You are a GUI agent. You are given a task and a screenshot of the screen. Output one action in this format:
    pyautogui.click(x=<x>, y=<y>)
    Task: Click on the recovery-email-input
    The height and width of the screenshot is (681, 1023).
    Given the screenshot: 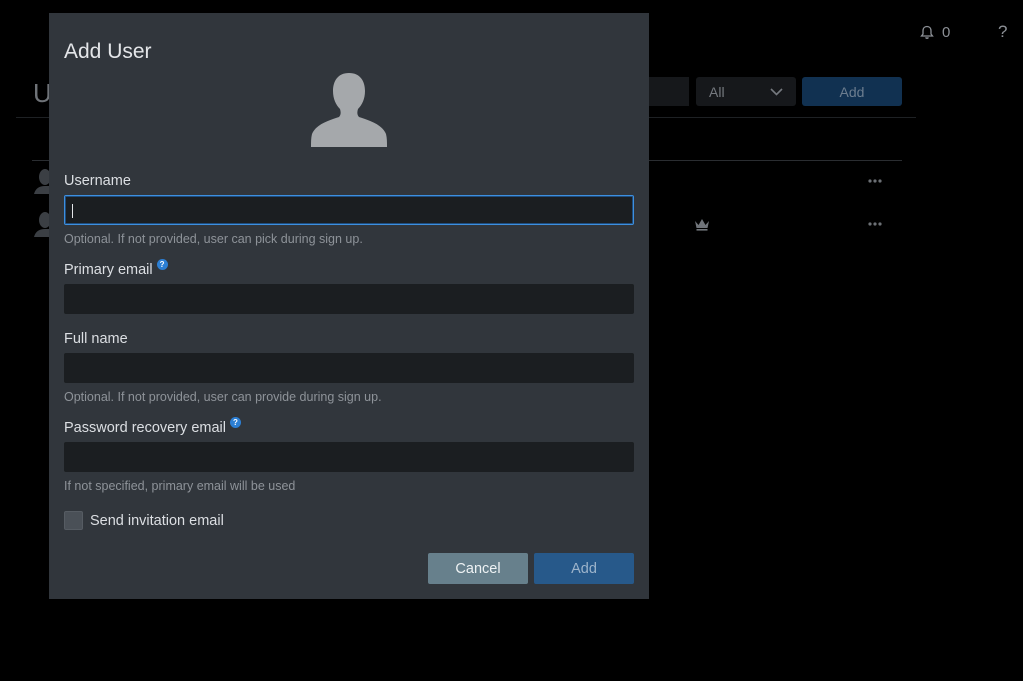 What is the action you would take?
    pyautogui.click(x=349, y=457)
    